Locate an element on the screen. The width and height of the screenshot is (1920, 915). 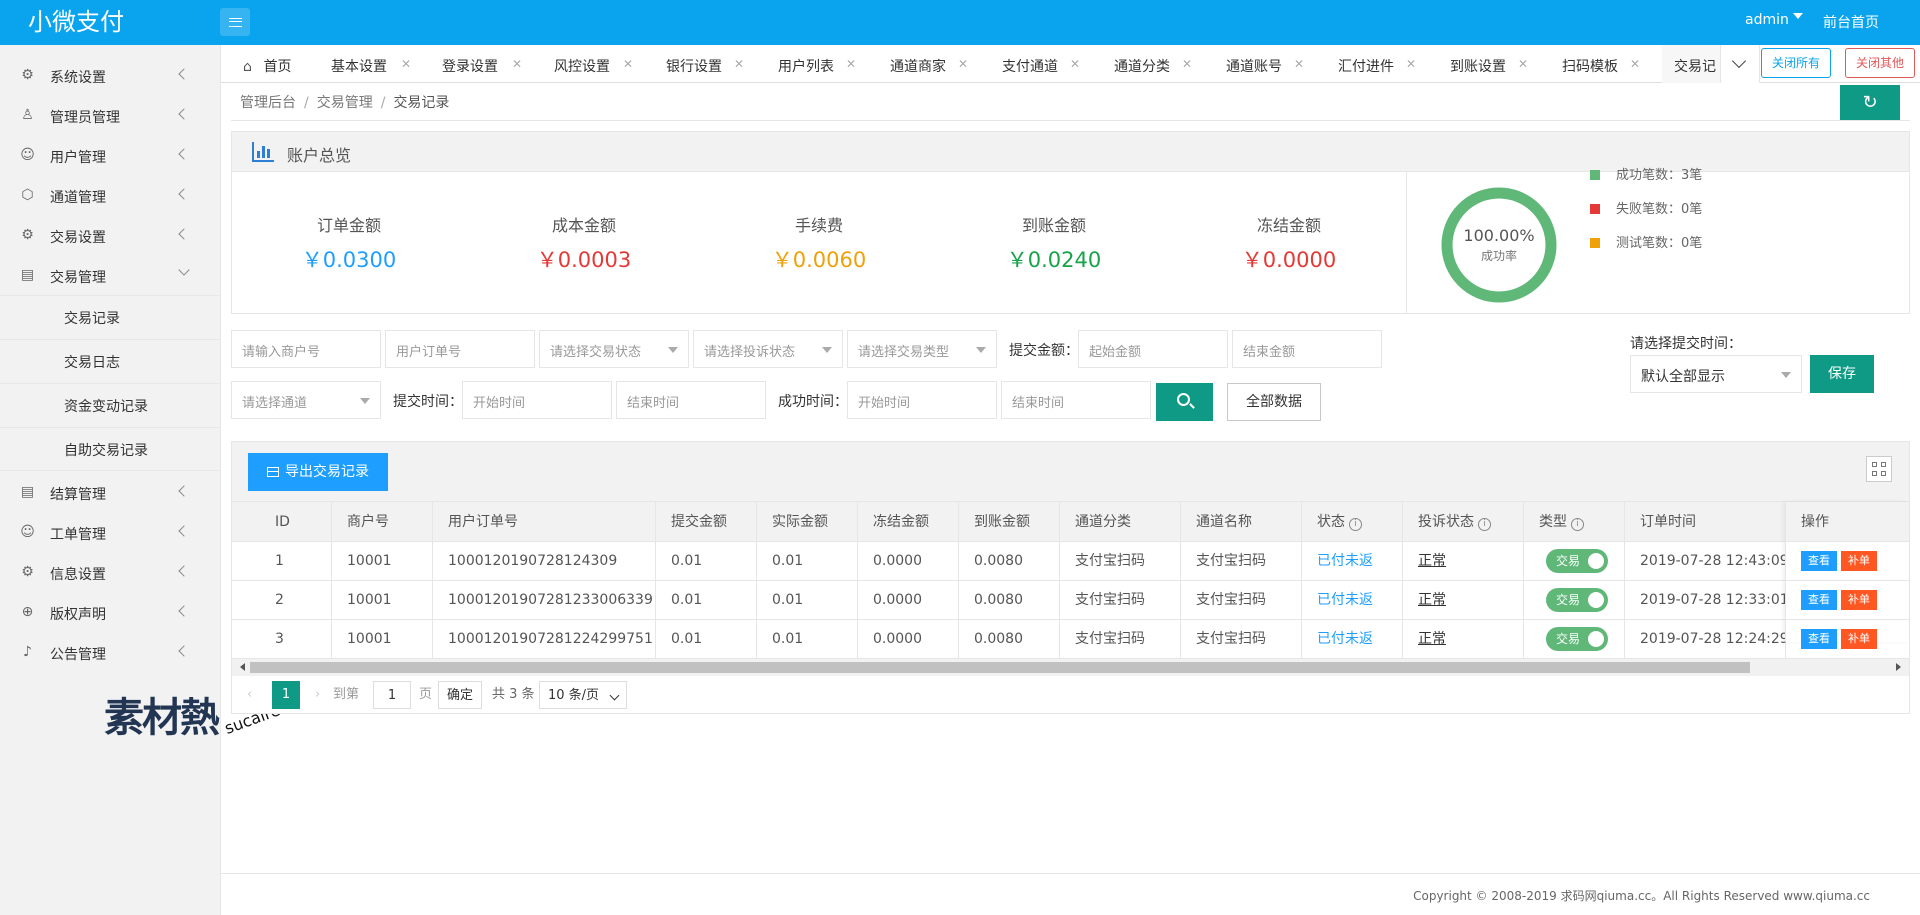
breadcrumb-item: 交易管理 is located at coordinates (345, 103).